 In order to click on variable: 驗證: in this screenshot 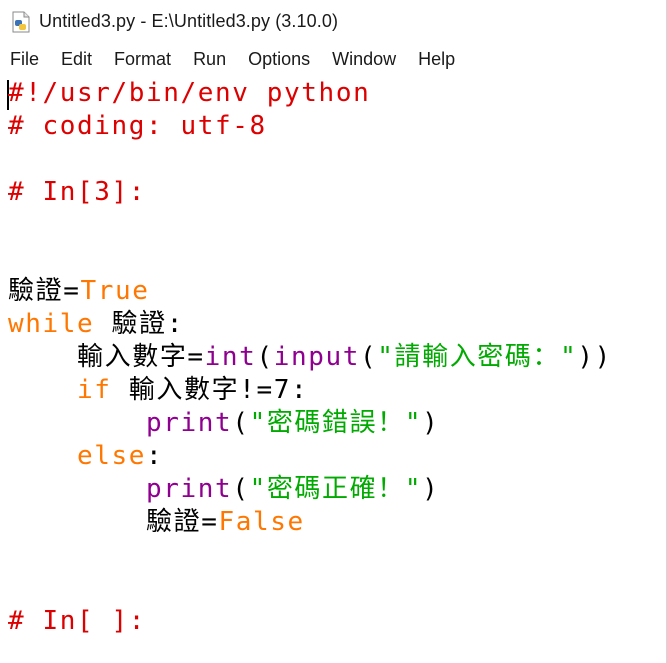, I will do `click(148, 324)`.